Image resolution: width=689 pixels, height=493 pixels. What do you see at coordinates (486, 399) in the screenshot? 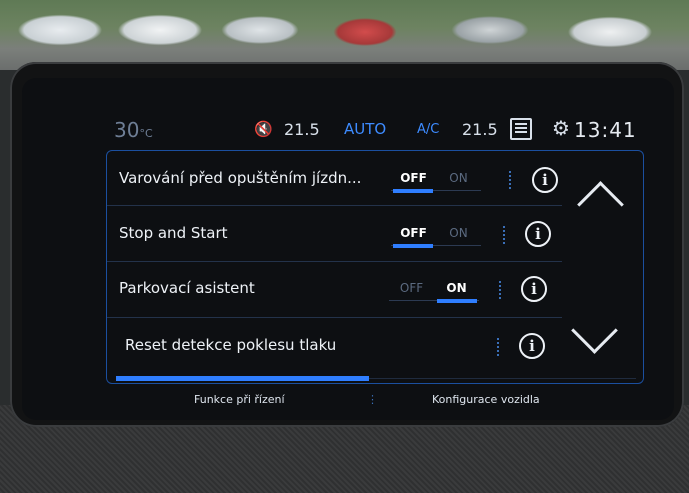
I see `tab-vehicle-configuration: Konfigurace vozidla` at bounding box center [486, 399].